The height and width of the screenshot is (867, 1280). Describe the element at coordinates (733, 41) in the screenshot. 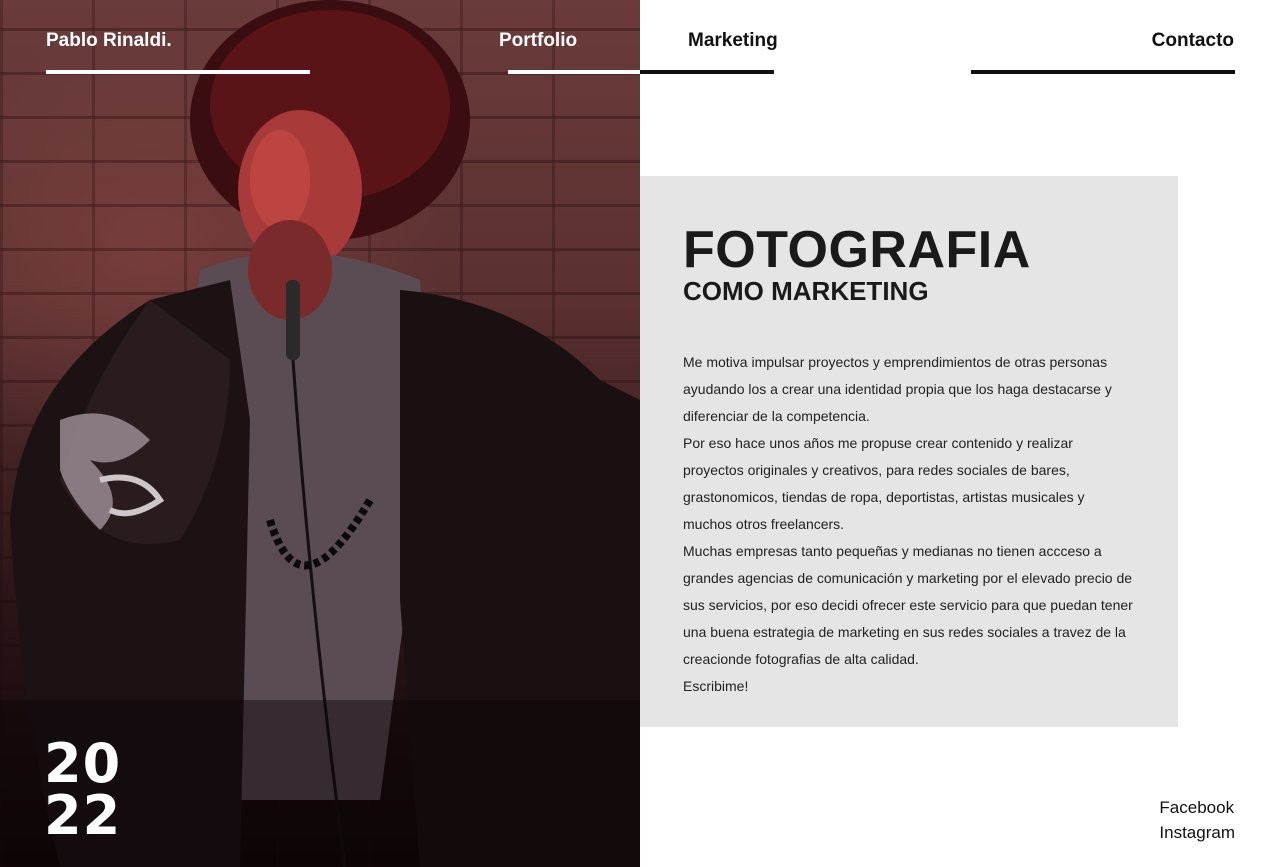

I see `nav-marketing: Marketing` at that location.